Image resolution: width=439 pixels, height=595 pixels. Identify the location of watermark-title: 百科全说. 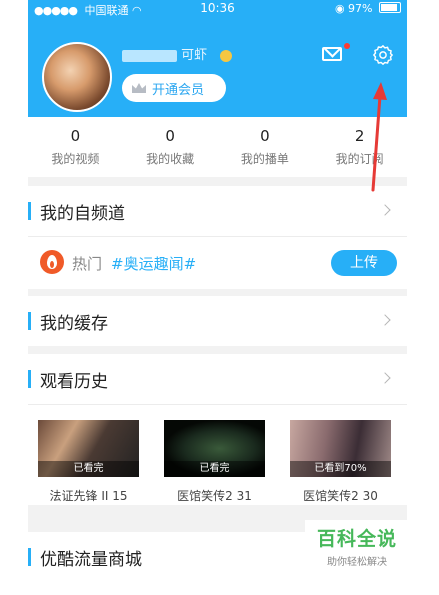
(356, 539).